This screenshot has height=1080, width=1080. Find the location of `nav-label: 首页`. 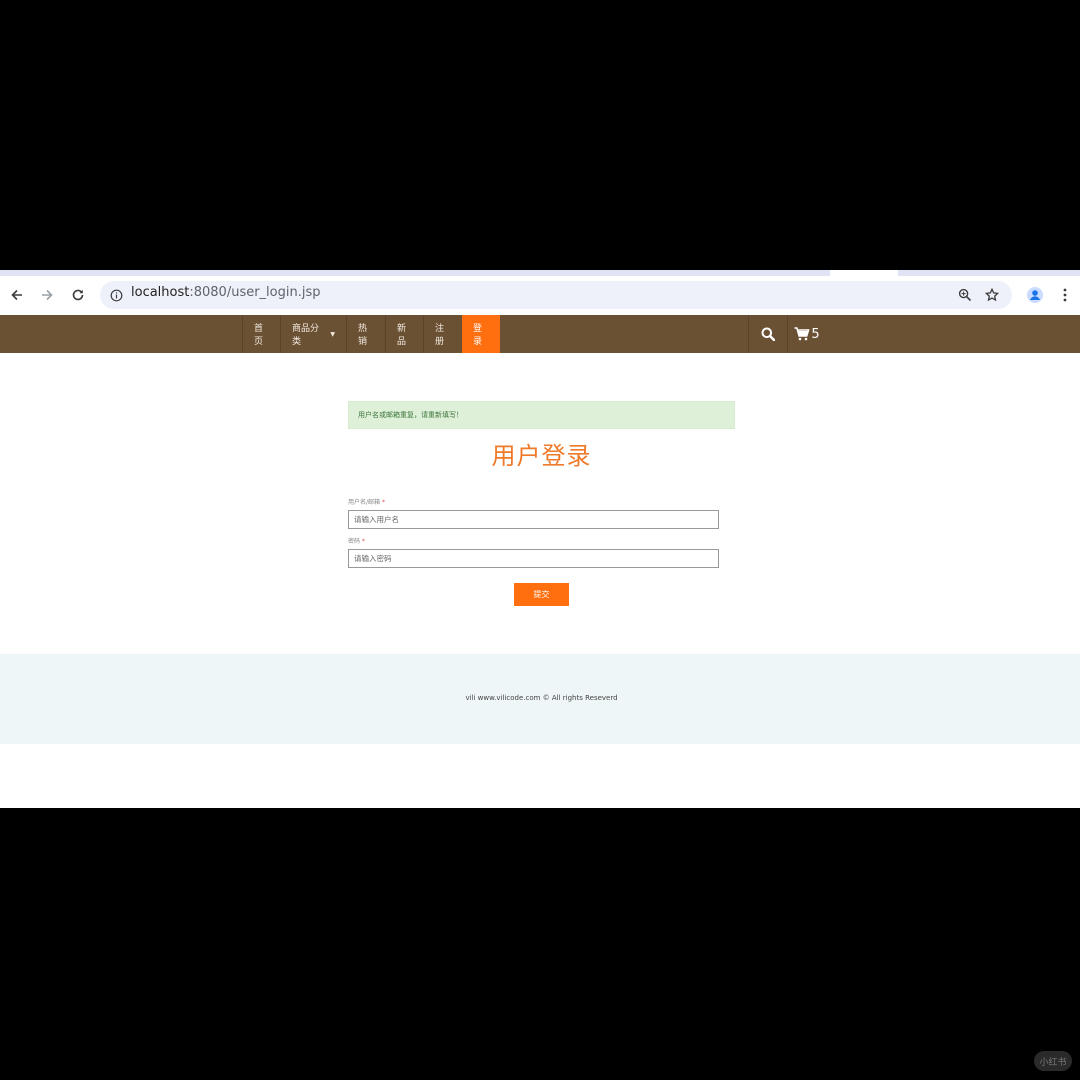

nav-label: 首页 is located at coordinates (259, 335).